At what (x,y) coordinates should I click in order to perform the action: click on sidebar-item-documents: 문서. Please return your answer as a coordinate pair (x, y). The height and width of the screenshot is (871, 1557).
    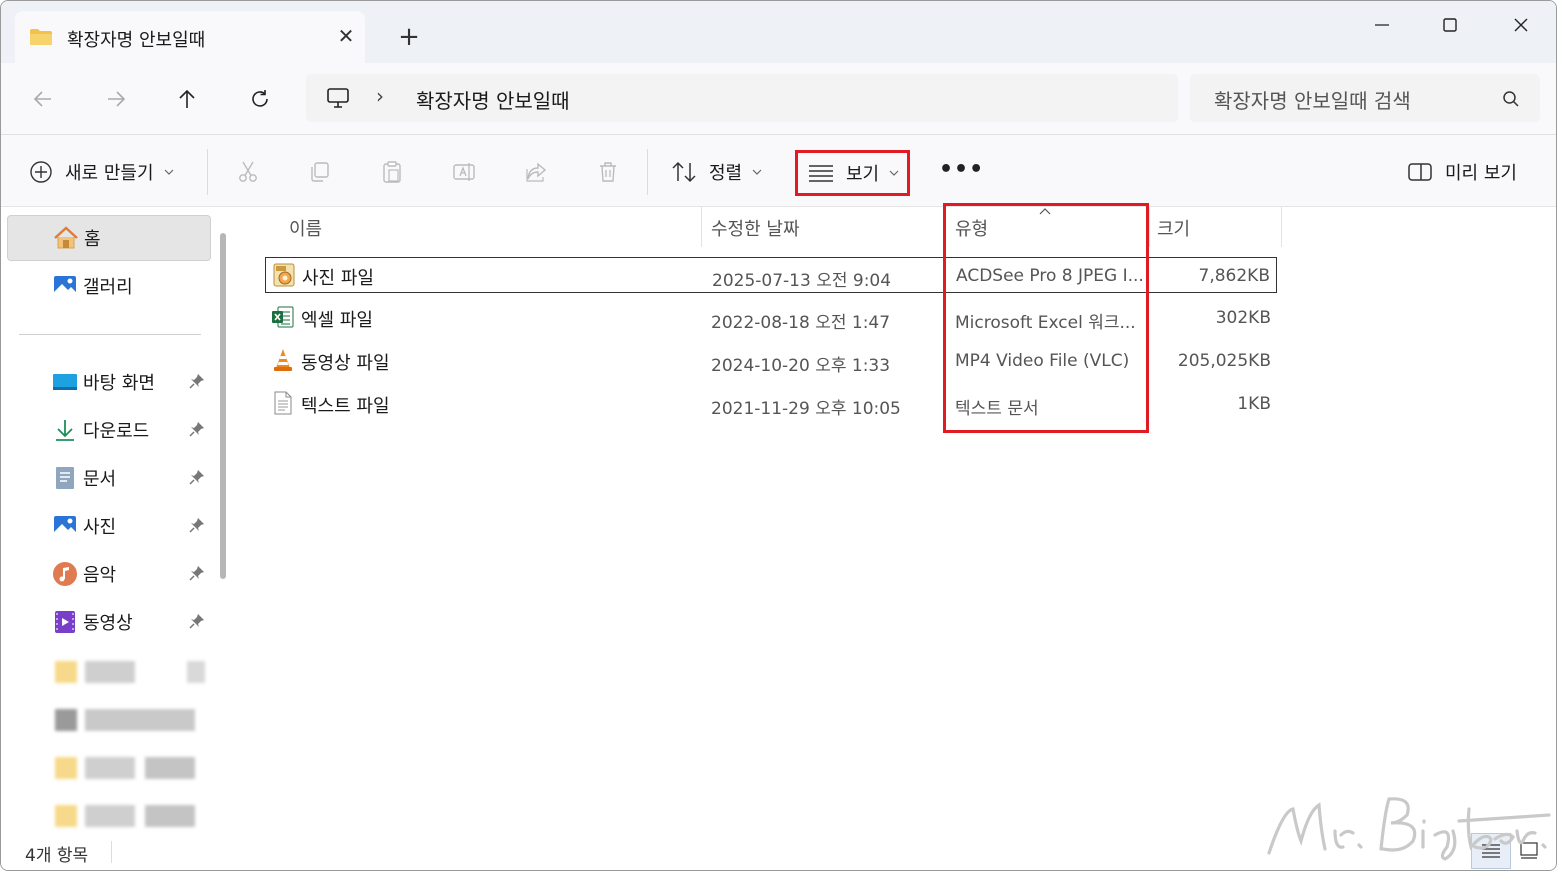
    Looking at the image, I should click on (109, 478).